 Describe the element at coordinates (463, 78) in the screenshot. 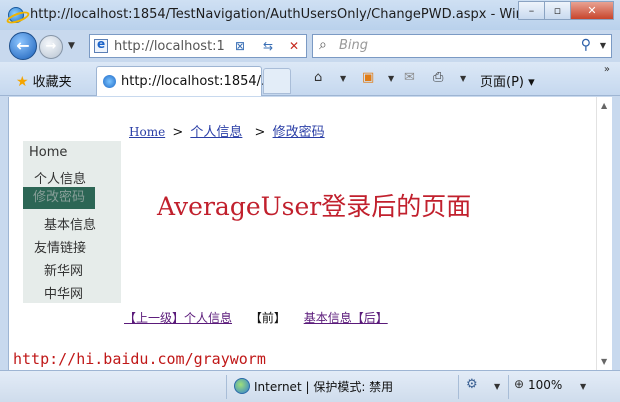

I see `print-dropdown-icon: ▼` at that location.